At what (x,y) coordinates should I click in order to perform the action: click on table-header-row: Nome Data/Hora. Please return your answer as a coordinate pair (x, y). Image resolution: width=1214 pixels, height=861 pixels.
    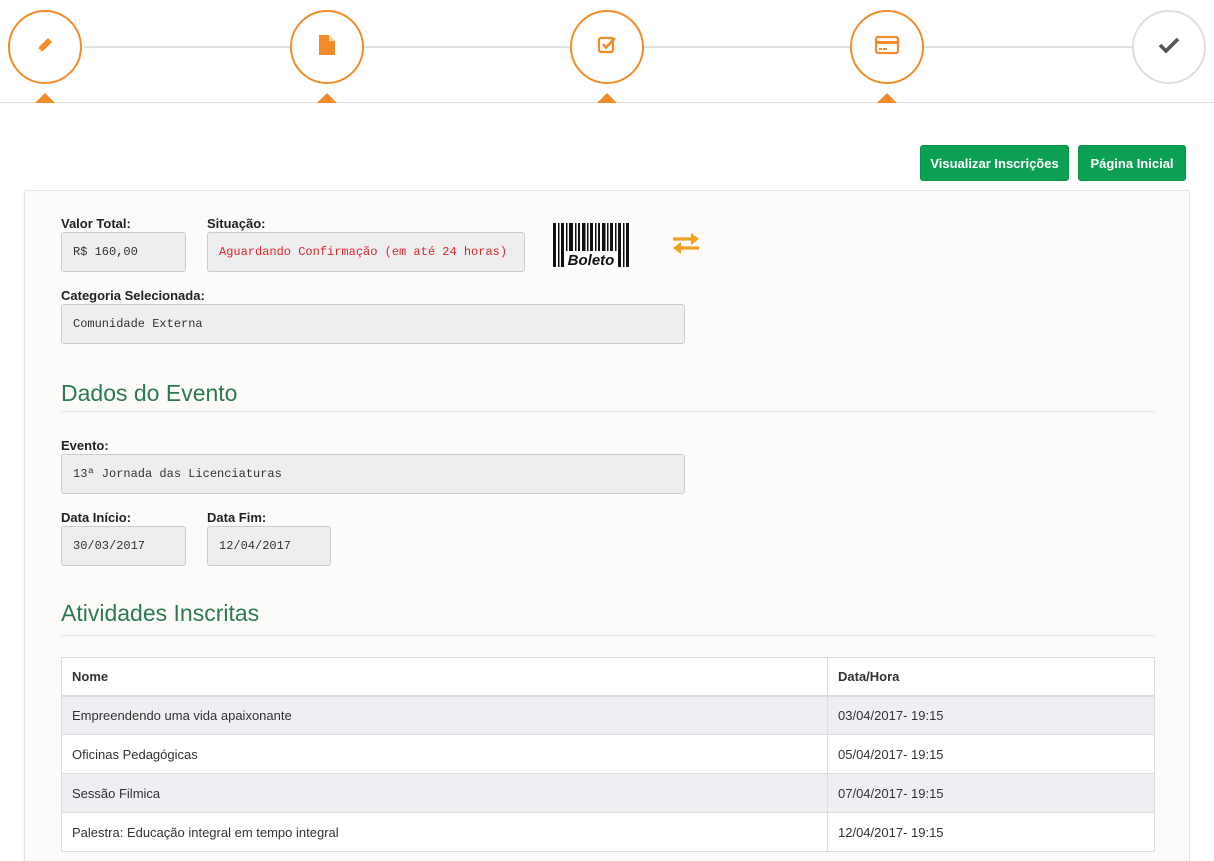
    Looking at the image, I should click on (608, 677).